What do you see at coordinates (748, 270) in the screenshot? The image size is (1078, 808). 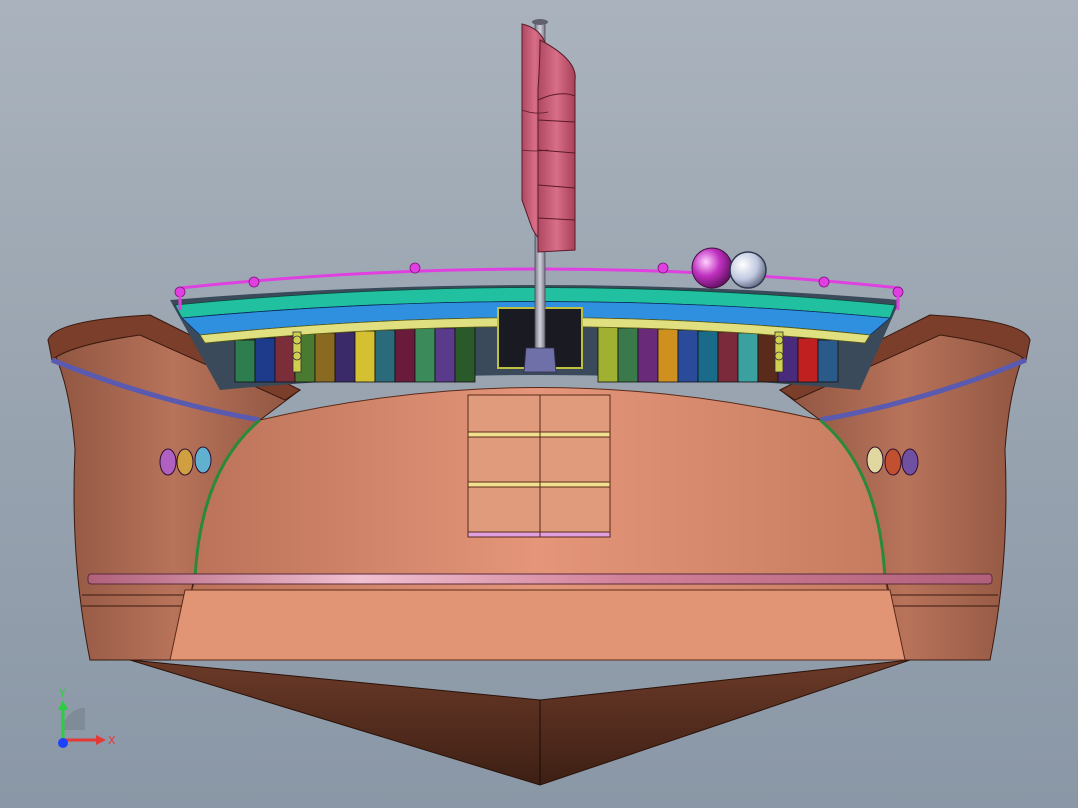 I see `winch-white-icon` at bounding box center [748, 270].